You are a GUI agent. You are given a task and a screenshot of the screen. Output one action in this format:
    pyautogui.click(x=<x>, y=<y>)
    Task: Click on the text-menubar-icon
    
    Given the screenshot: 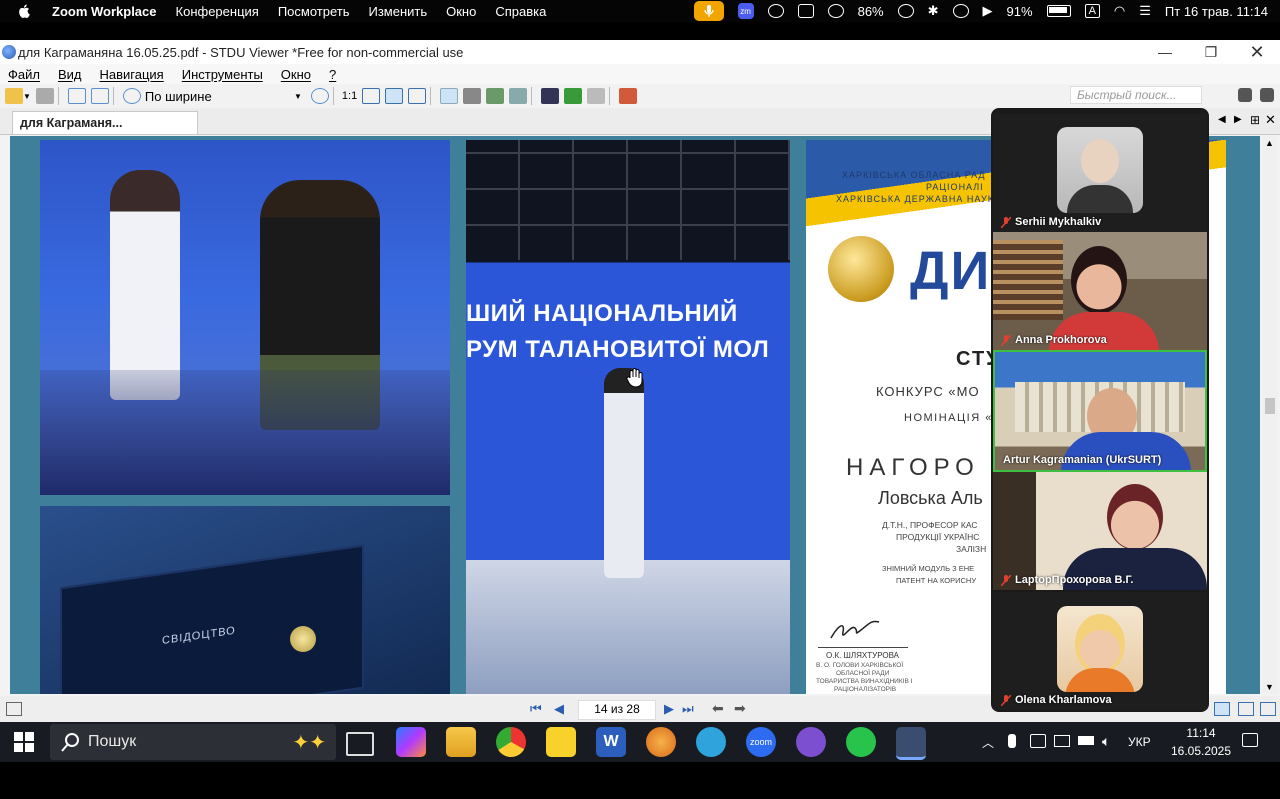 What is the action you would take?
    pyautogui.click(x=805, y=11)
    